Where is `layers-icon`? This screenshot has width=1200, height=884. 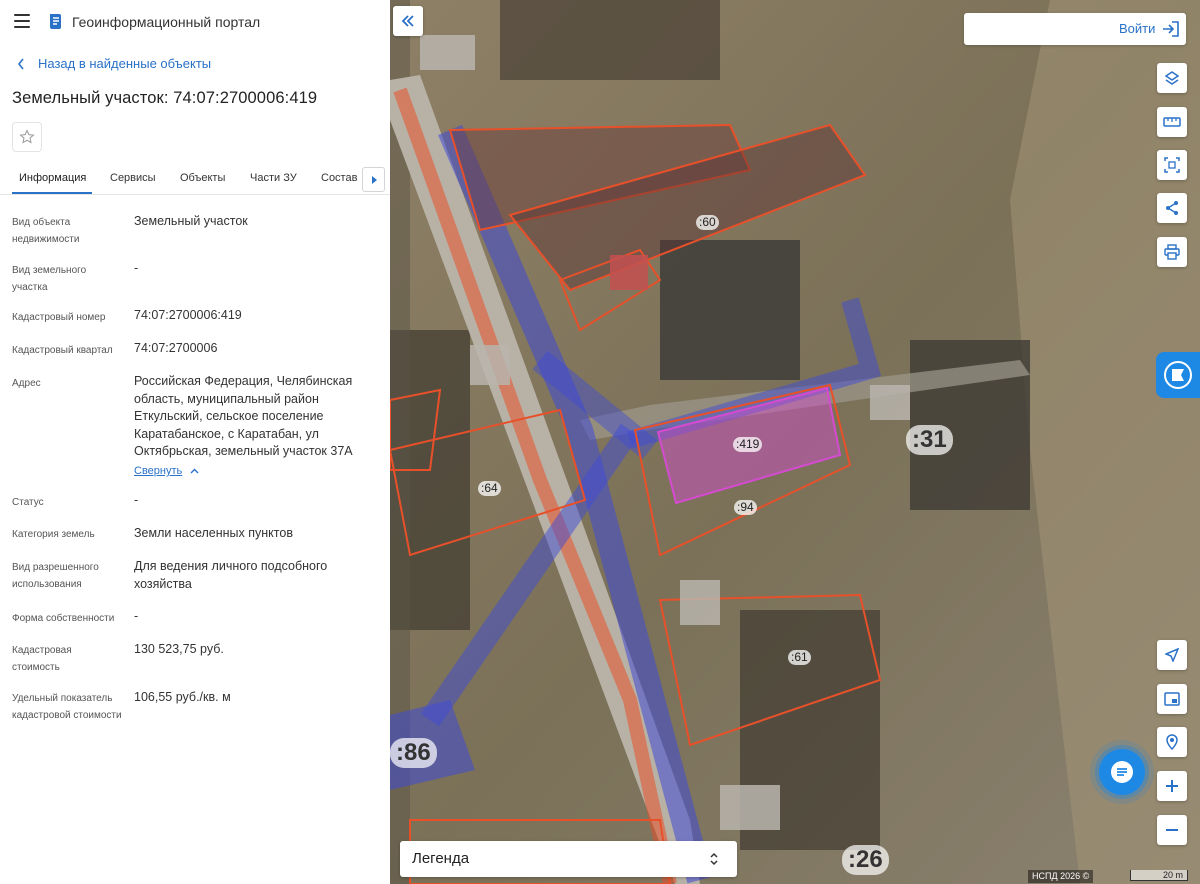
layers-icon is located at coordinates (1172, 78).